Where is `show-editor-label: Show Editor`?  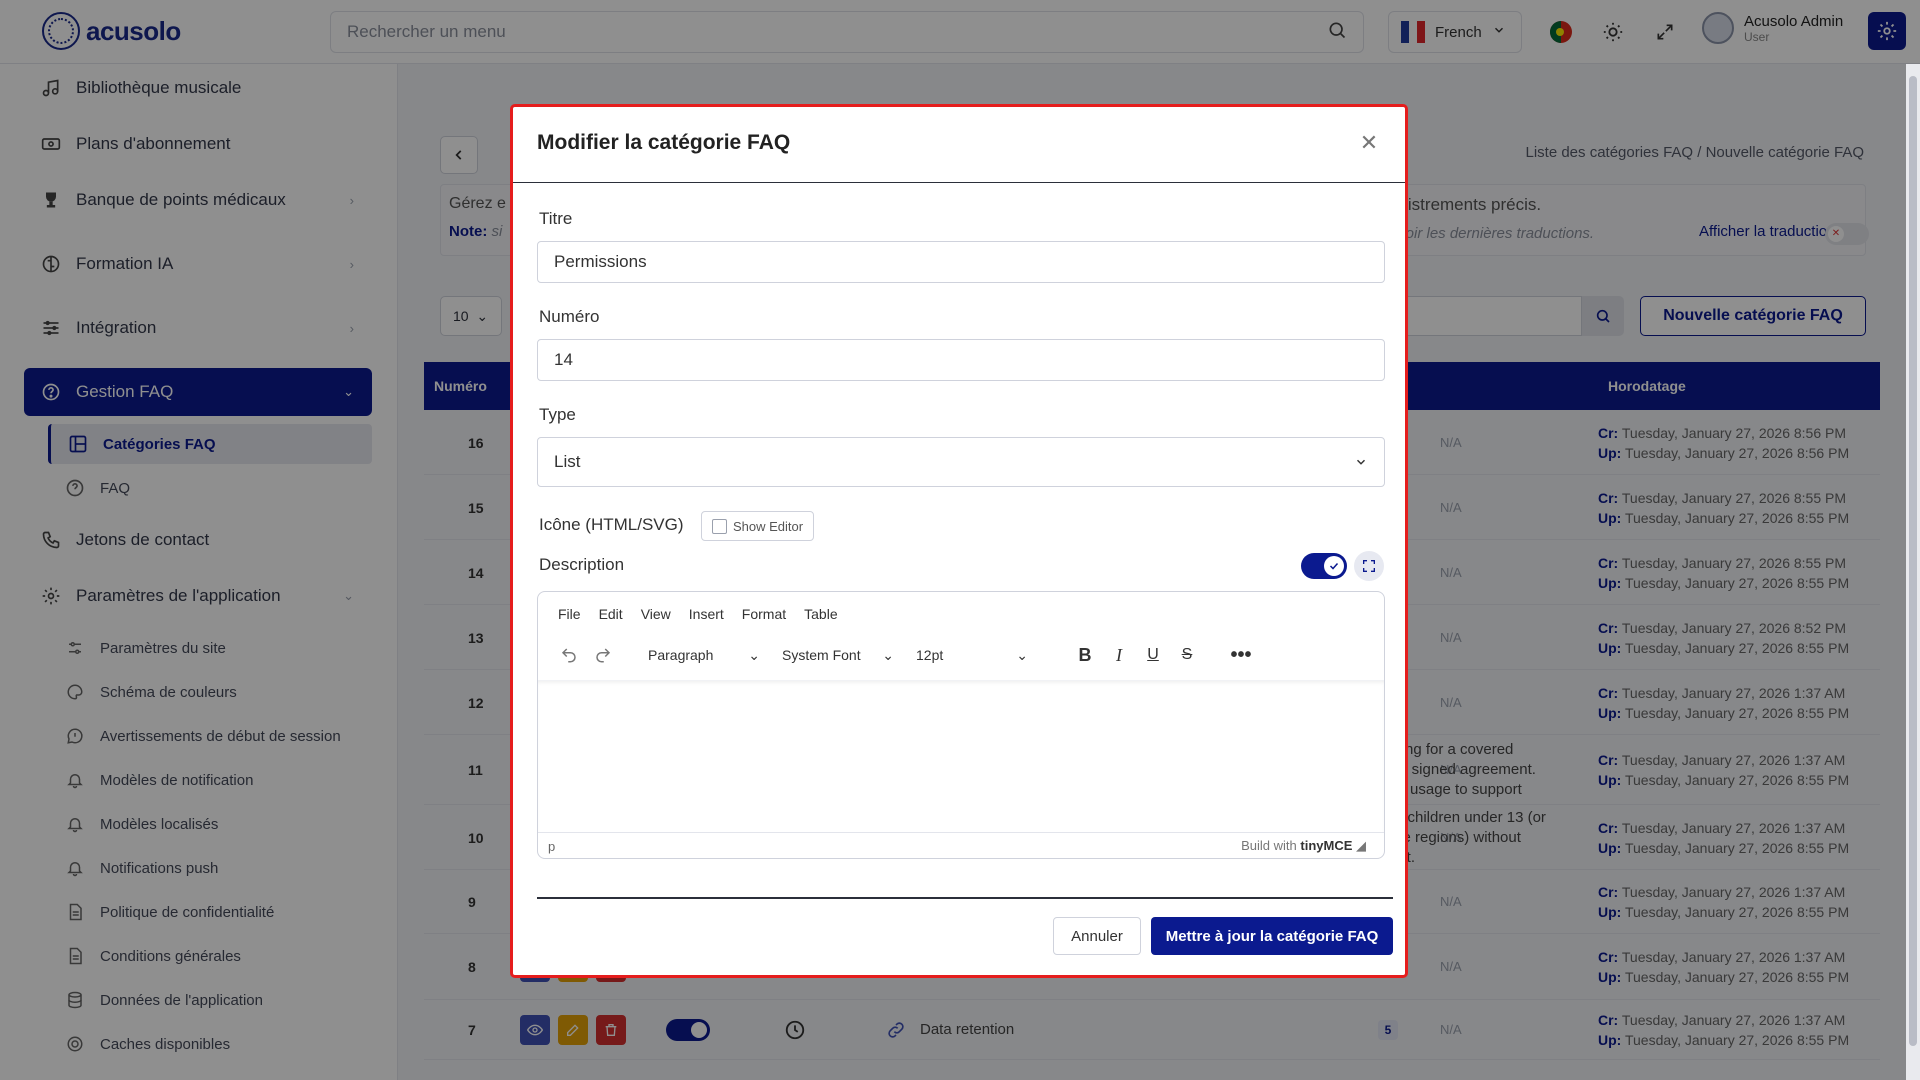 show-editor-label: Show Editor is located at coordinates (768, 526).